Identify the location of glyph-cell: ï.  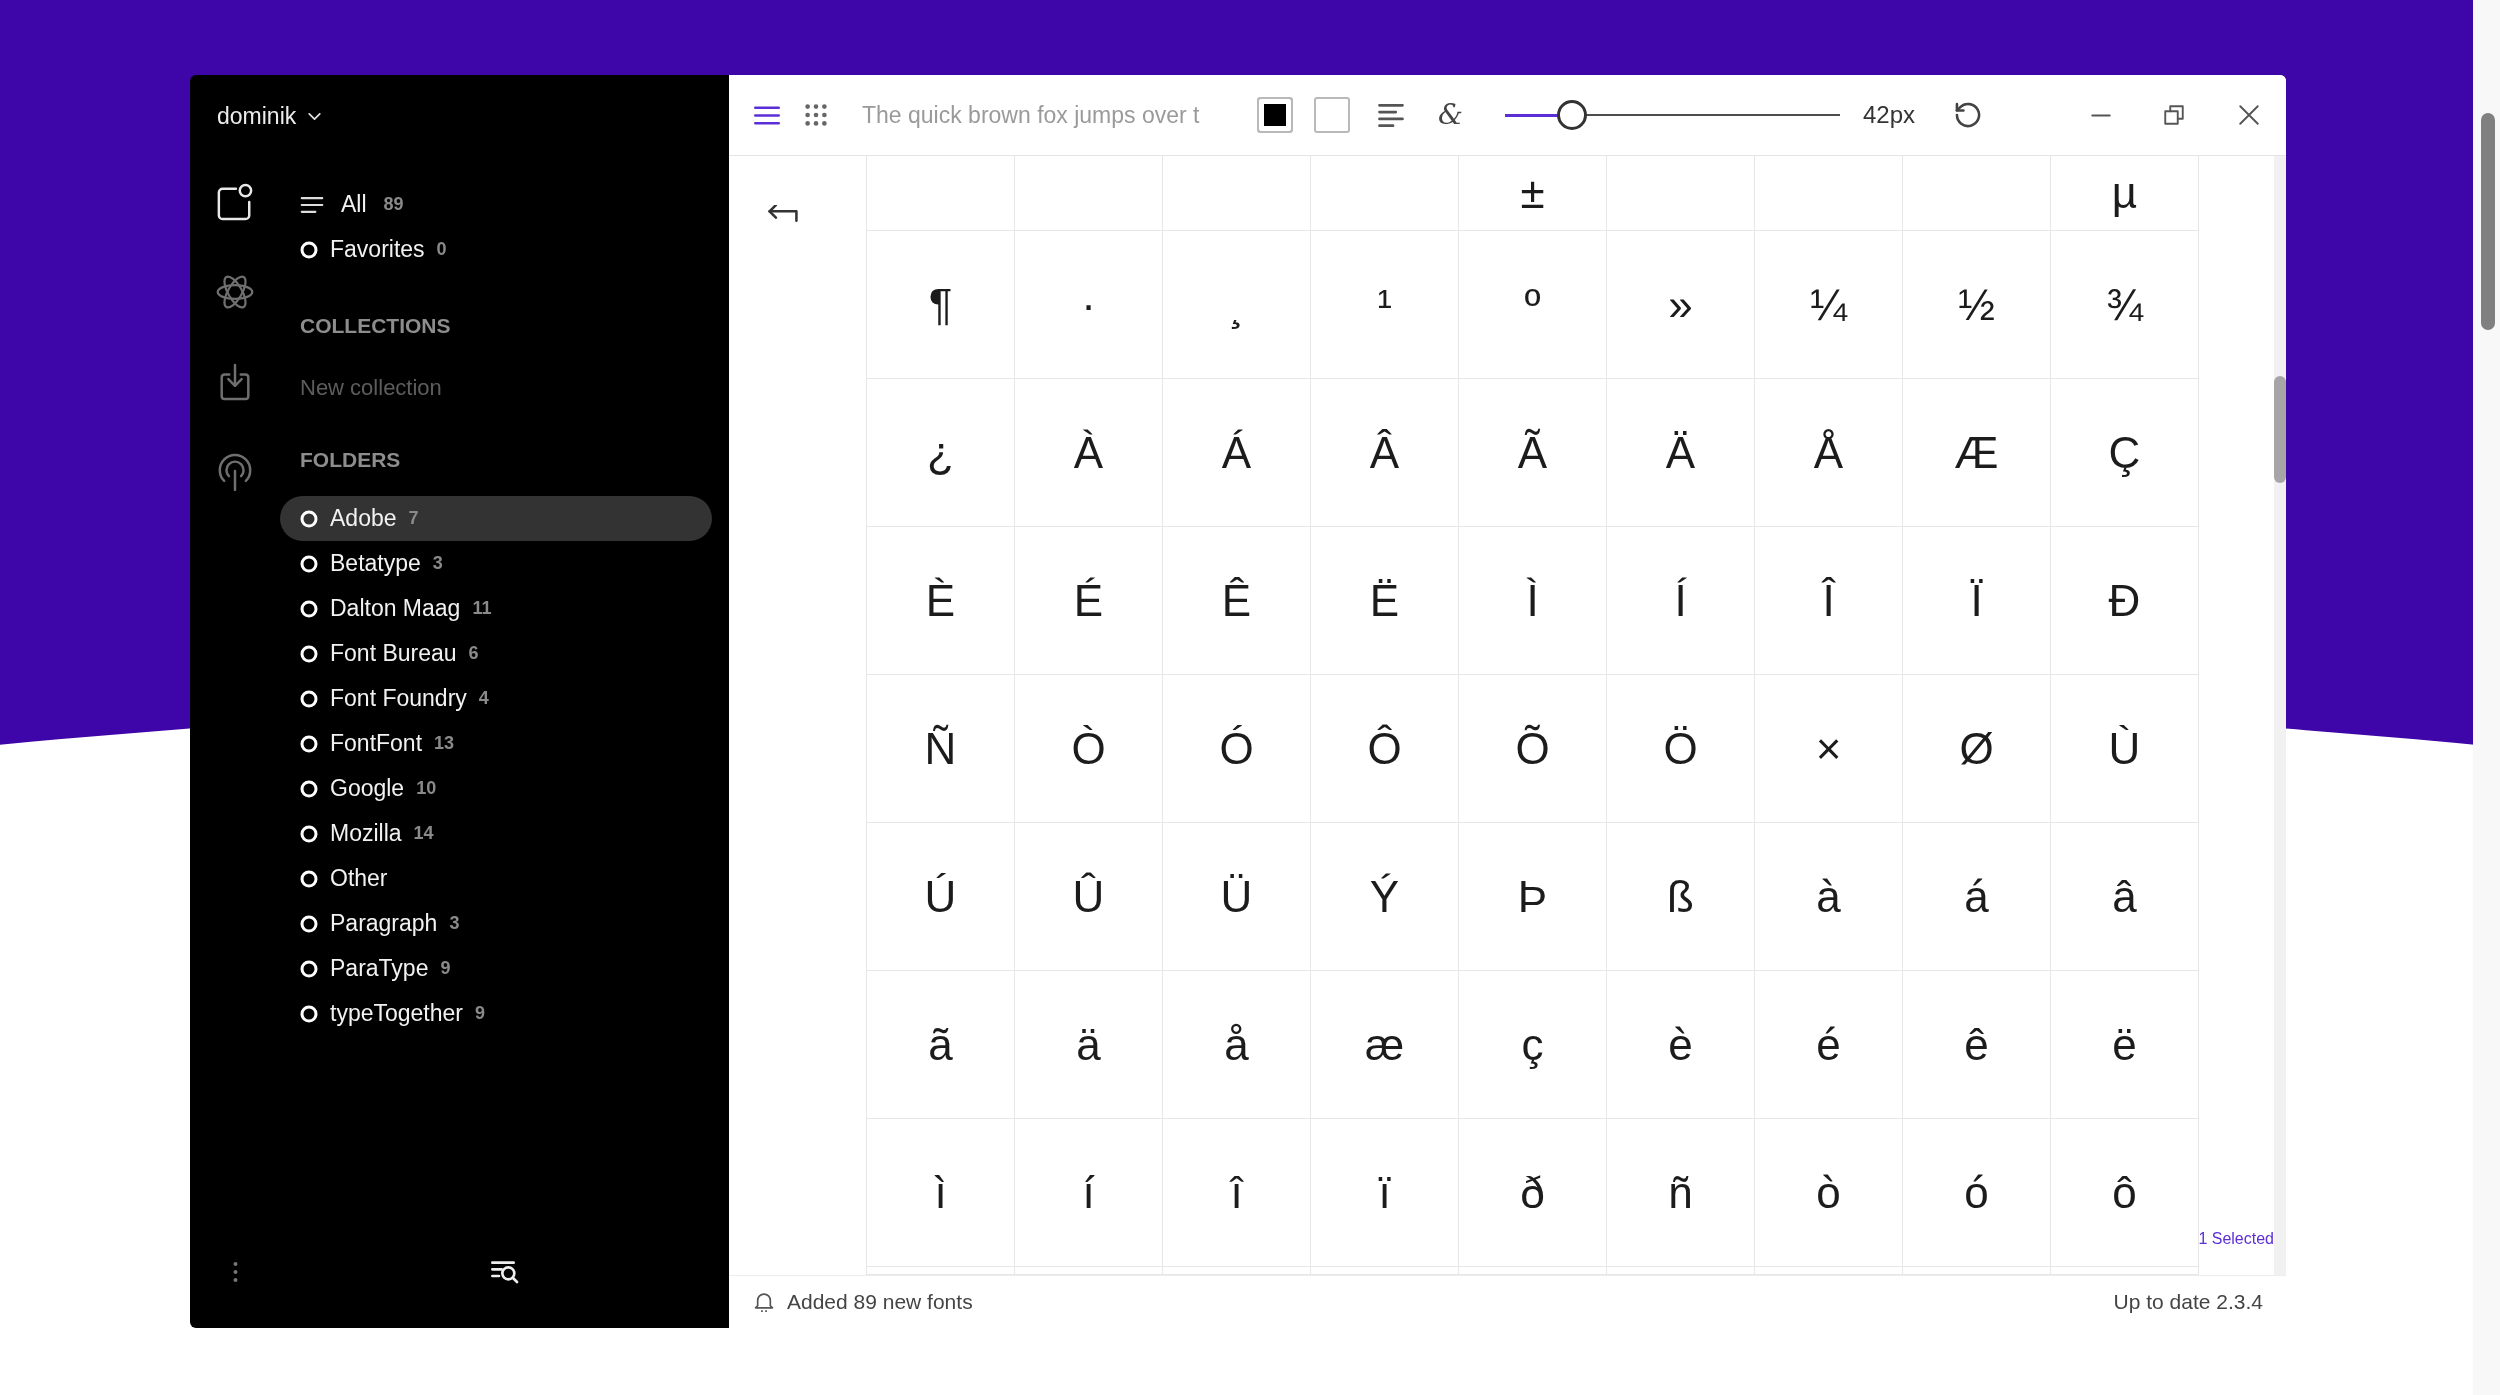
(1385, 1193).